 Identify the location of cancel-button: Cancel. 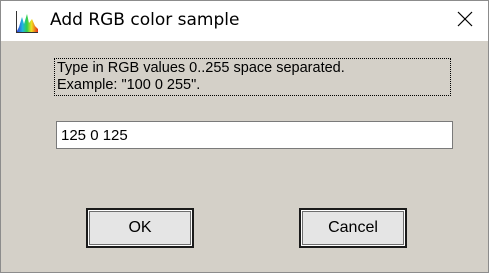
(353, 228).